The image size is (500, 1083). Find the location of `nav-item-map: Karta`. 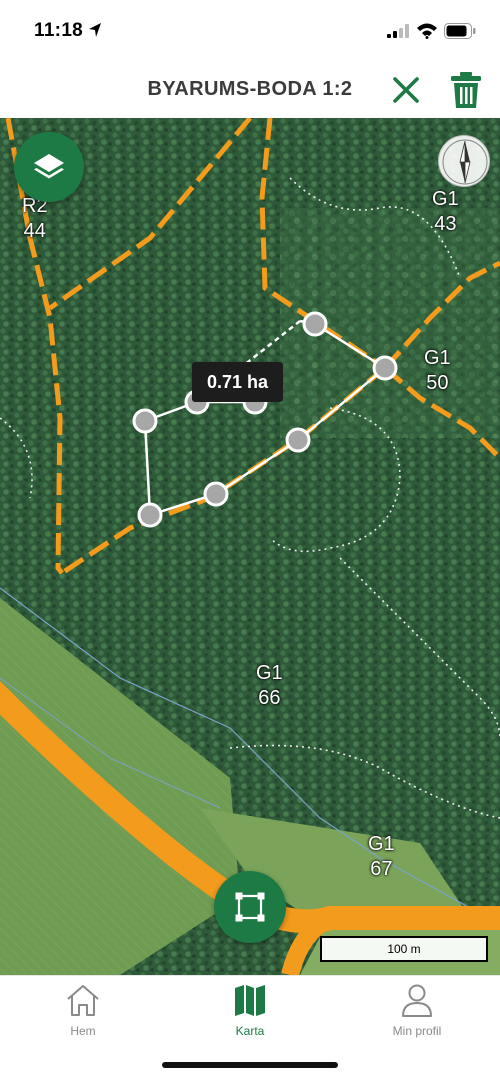

nav-item-map: Karta is located at coordinates (250, 1012).